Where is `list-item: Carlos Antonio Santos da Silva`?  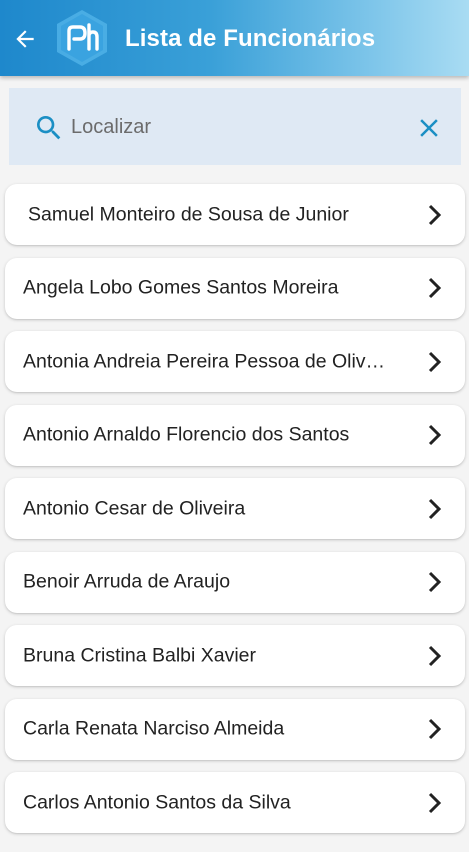
list-item: Carlos Antonio Santos da Silva is located at coordinates (235, 802).